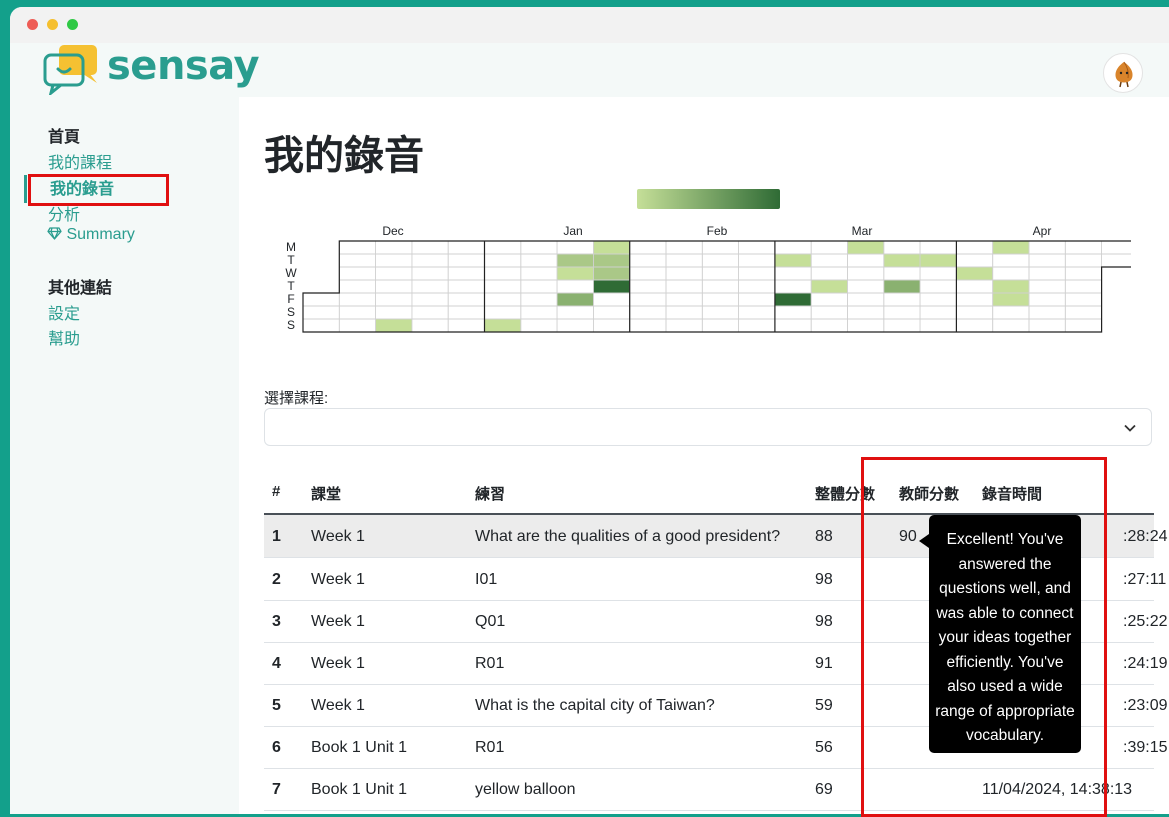 The image size is (1169, 817). What do you see at coordinates (490, 622) in the screenshot?
I see `row-exercise: Q01` at bounding box center [490, 622].